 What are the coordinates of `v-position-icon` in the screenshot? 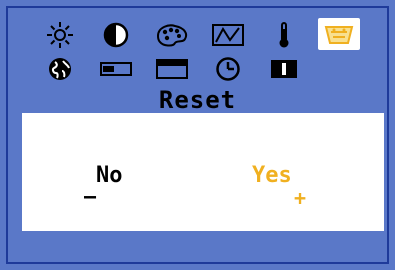 It's located at (172, 69).